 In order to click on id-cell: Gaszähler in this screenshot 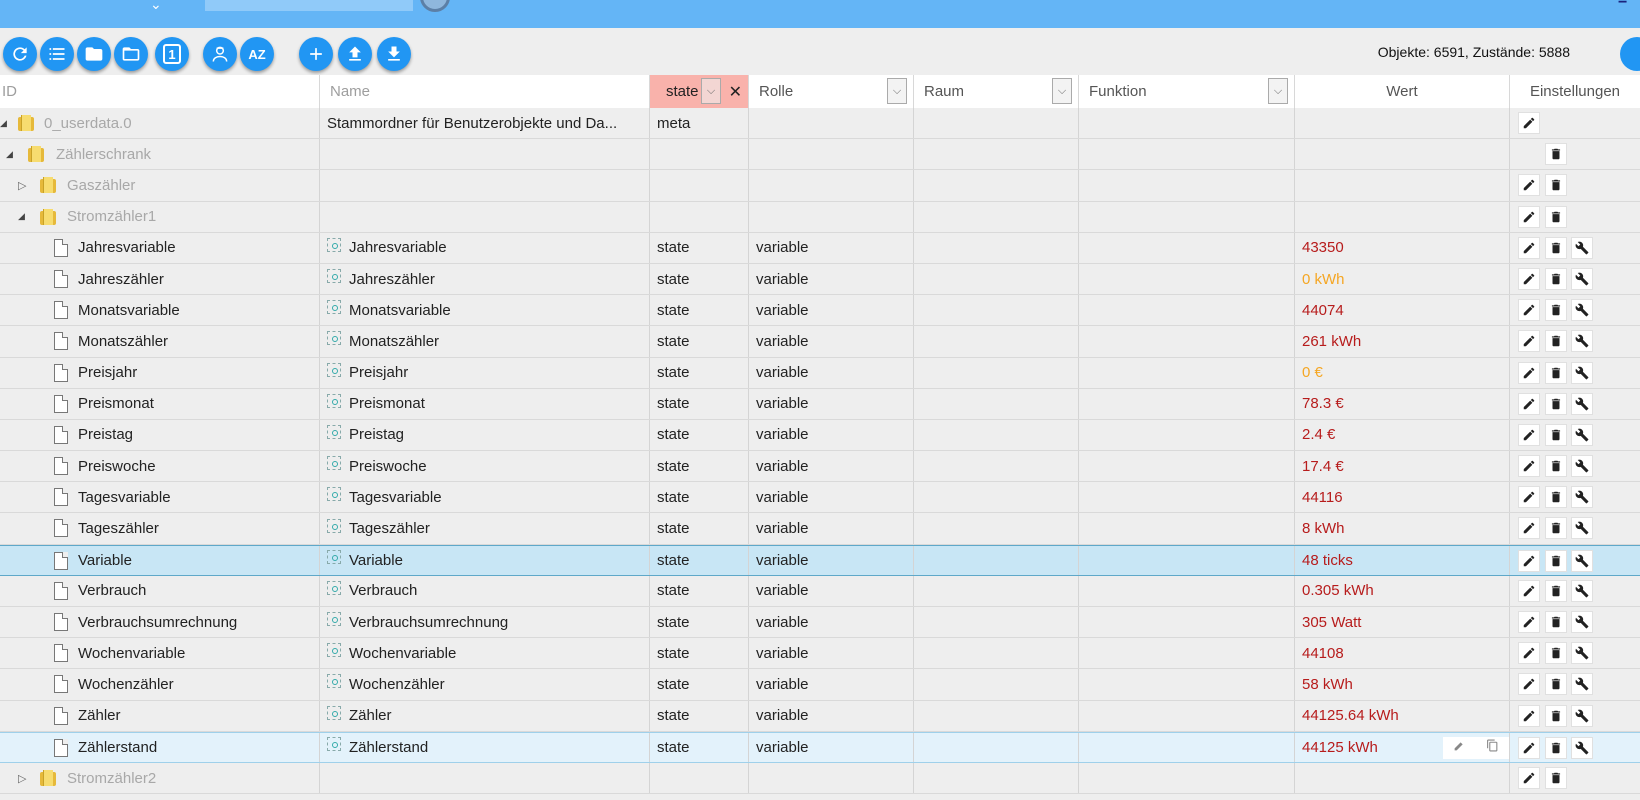, I will do `click(160, 185)`.